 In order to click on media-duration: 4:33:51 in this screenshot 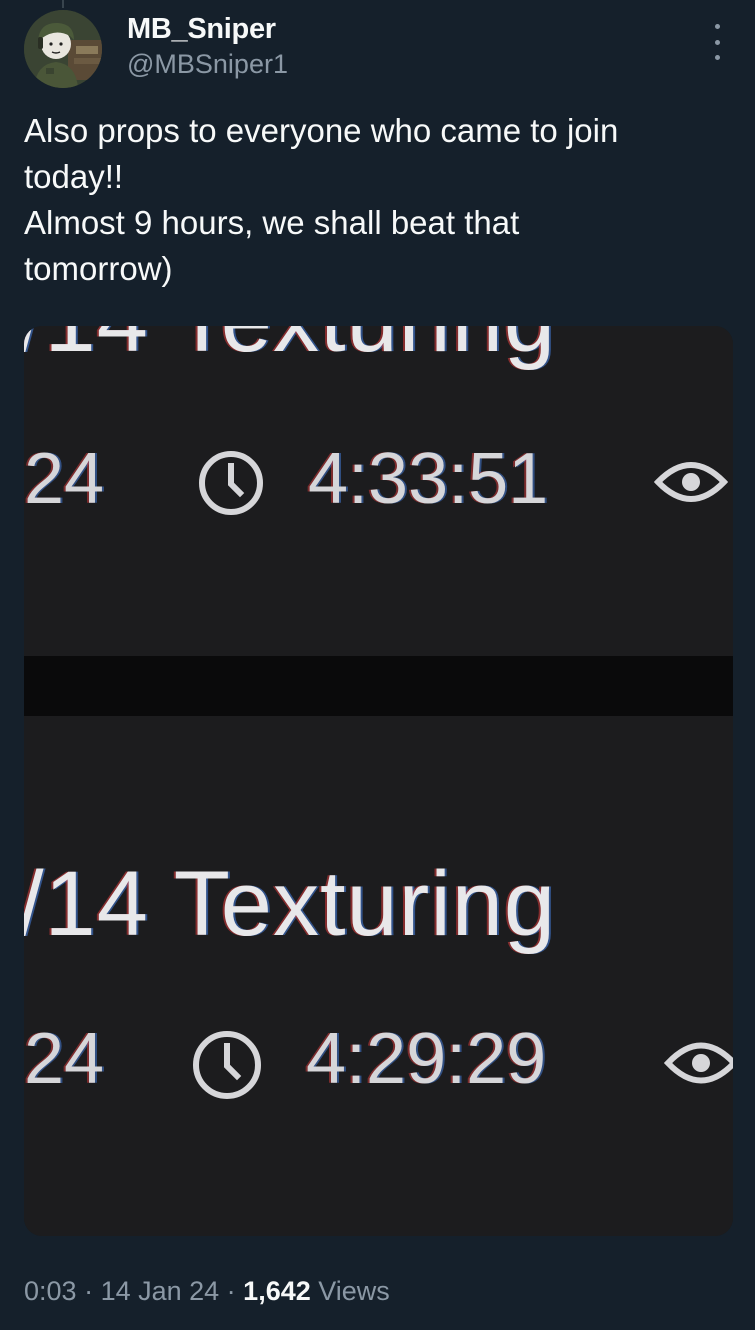, I will do `click(428, 479)`.